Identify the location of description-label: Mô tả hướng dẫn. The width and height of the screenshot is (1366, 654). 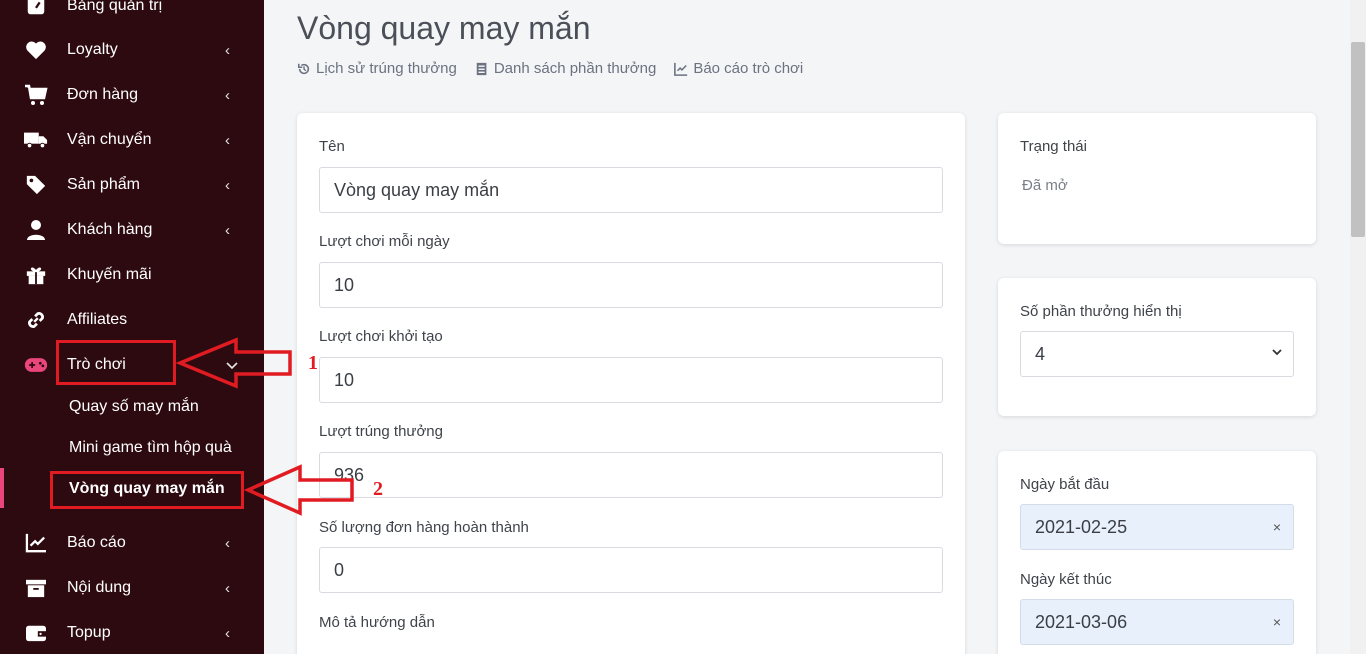
(377, 622).